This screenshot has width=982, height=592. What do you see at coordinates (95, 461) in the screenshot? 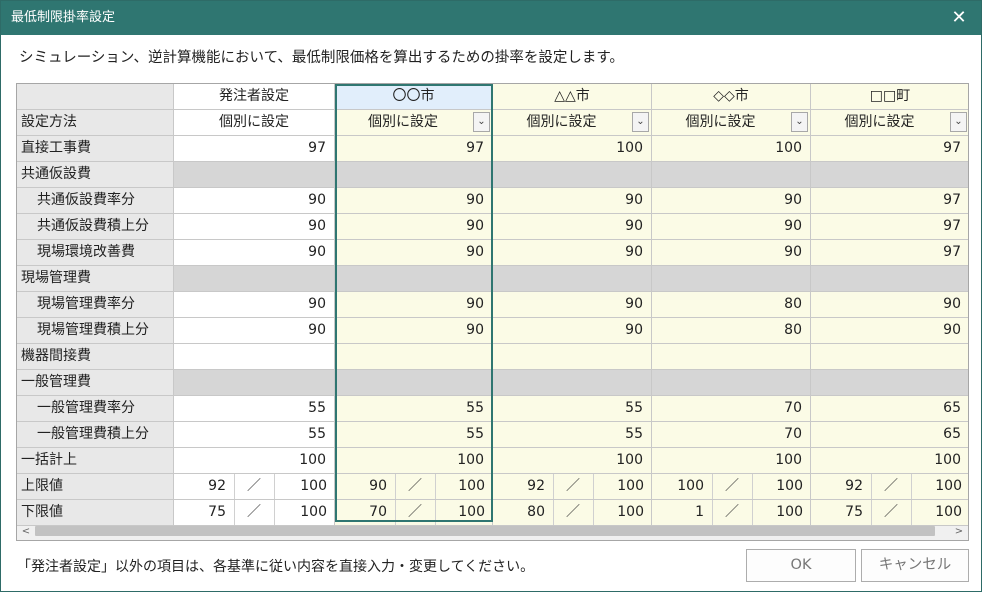
I see `row-label: 一括計上` at bounding box center [95, 461].